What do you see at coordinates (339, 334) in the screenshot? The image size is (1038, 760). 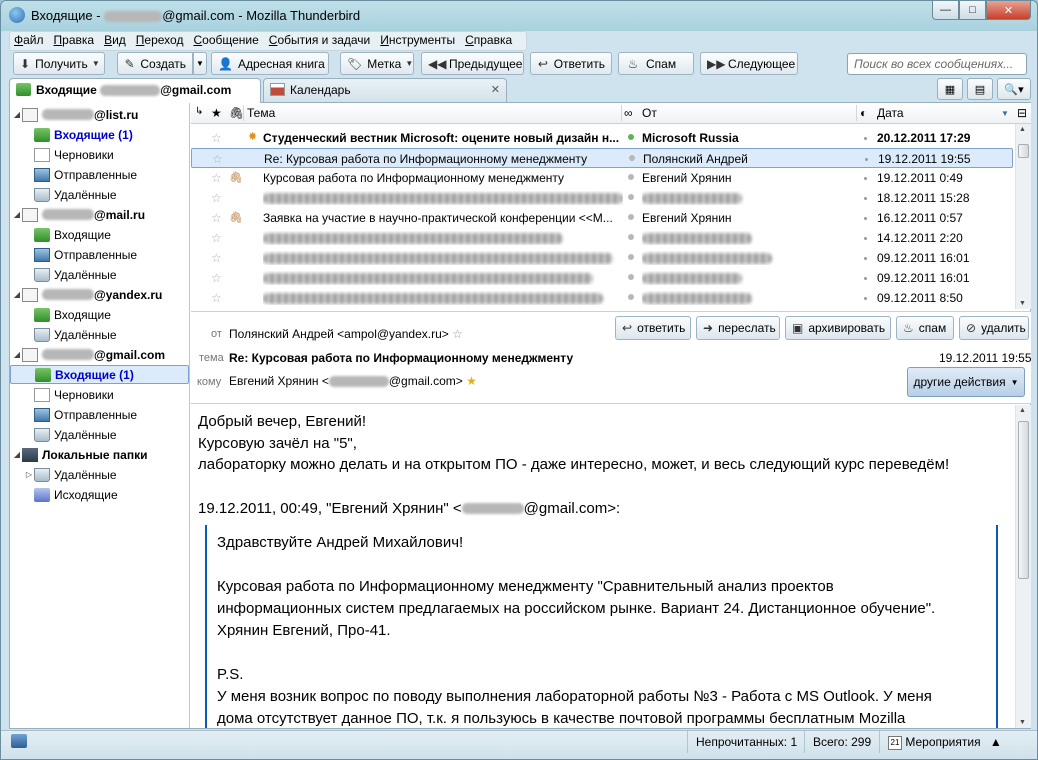 I see `from-address: Полянский Андрей <ampol@yandex.ru>` at bounding box center [339, 334].